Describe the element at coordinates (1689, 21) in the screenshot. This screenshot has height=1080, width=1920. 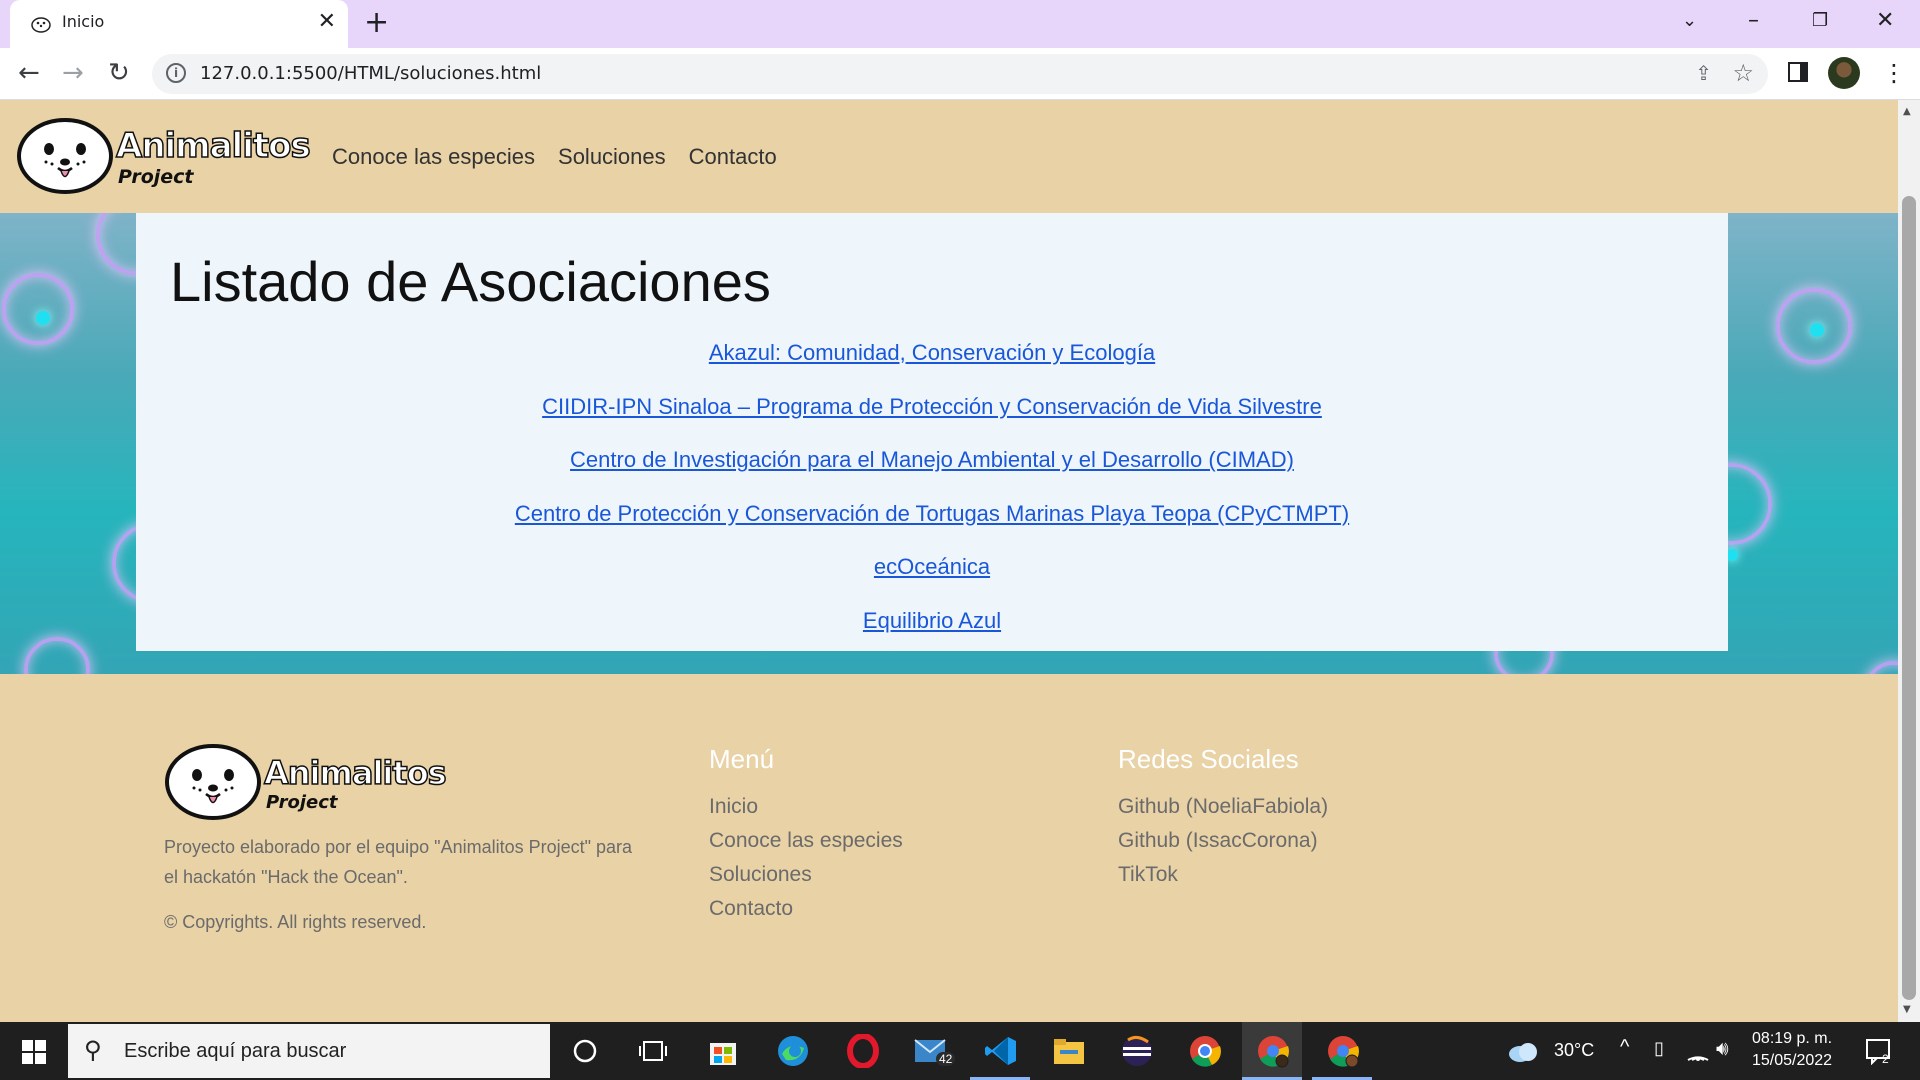
I see `tab-search-chevron-icon: ⌄` at that location.